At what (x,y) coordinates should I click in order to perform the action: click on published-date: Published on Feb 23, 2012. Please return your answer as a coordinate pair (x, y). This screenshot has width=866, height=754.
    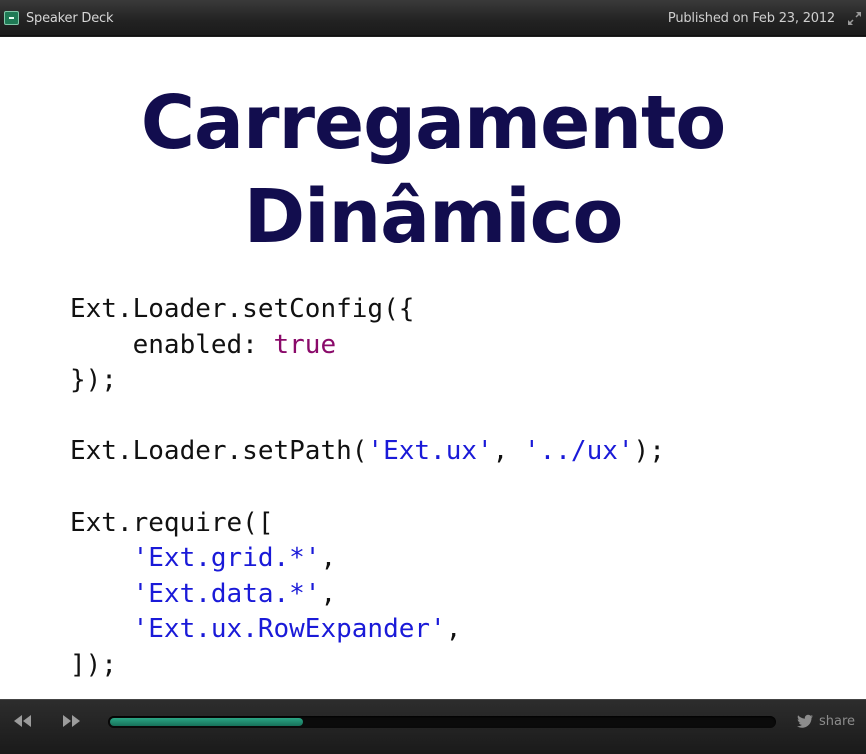
    Looking at the image, I should click on (751, 18).